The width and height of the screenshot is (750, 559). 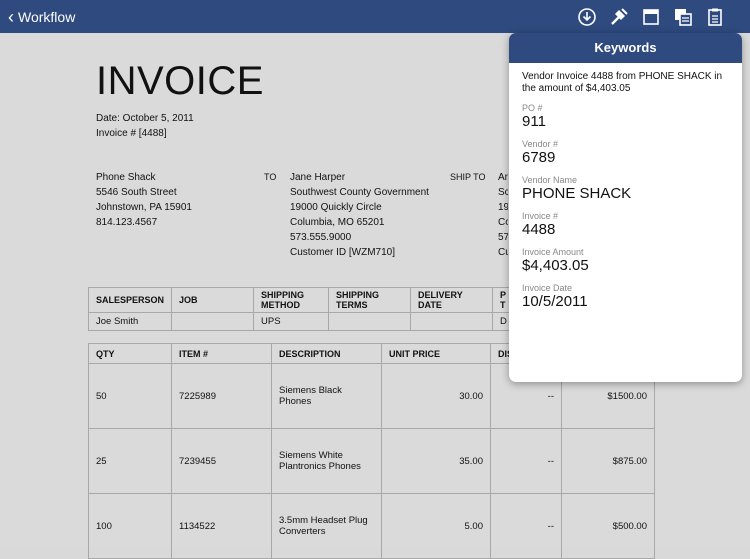 What do you see at coordinates (343, 252) in the screenshot?
I see `bill-to-line: Customer ID [WZM710]` at bounding box center [343, 252].